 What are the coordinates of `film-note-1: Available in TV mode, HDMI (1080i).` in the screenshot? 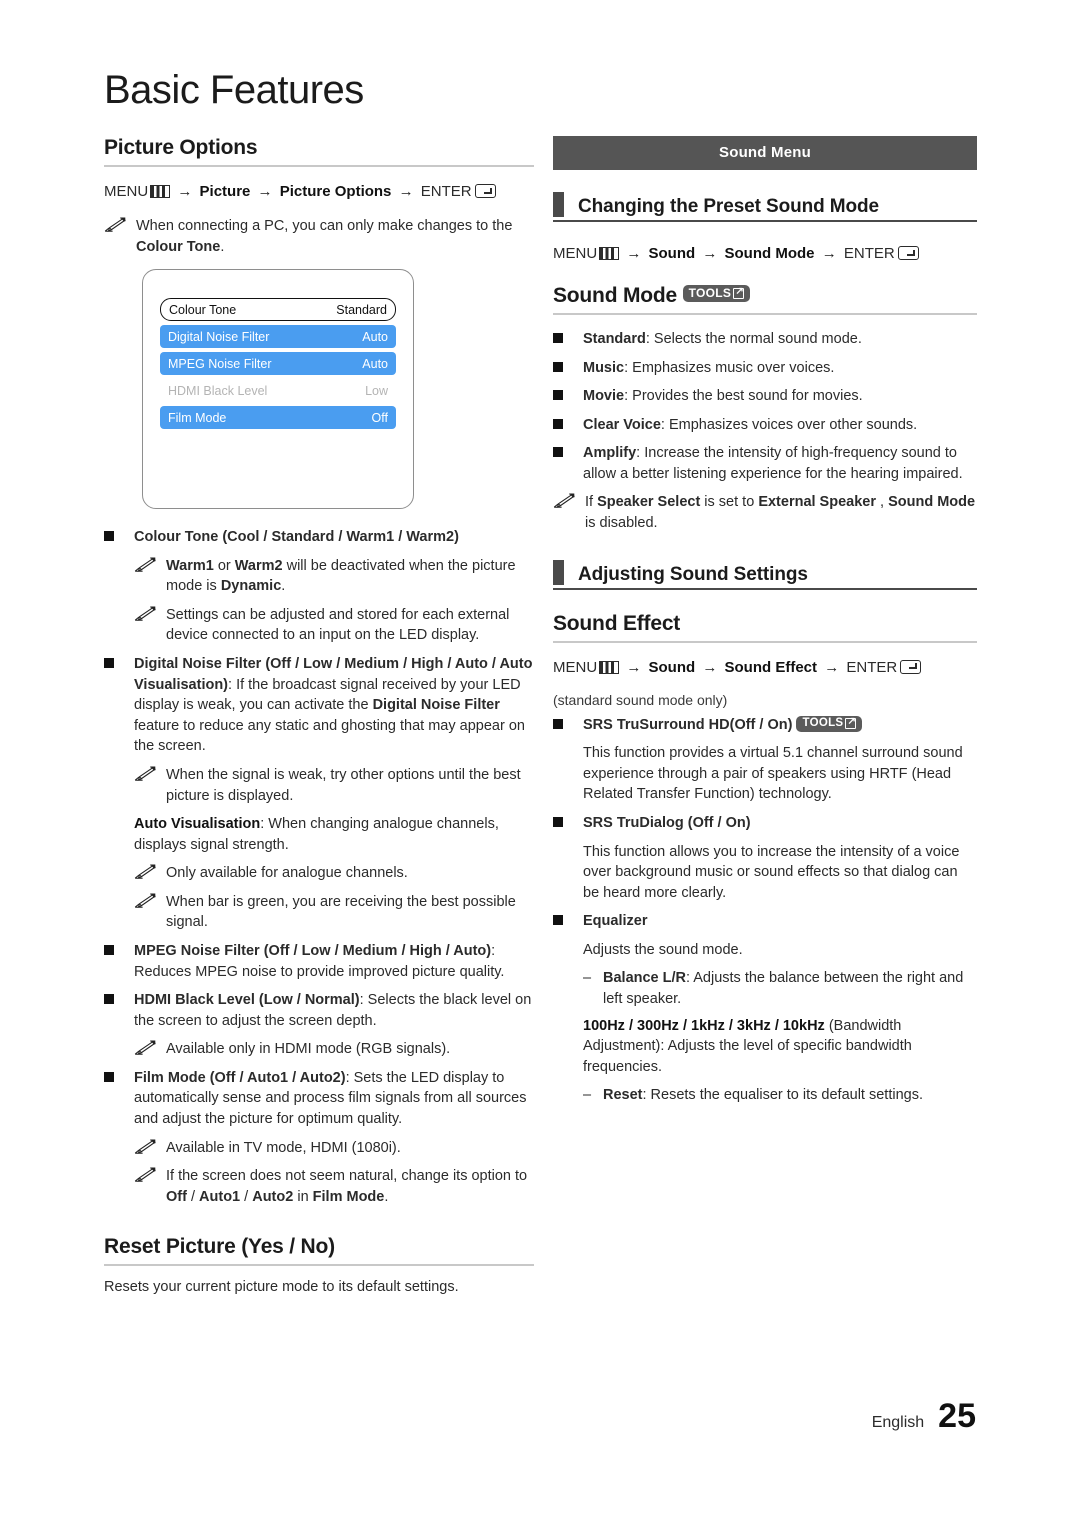 It's located at (334, 1148).